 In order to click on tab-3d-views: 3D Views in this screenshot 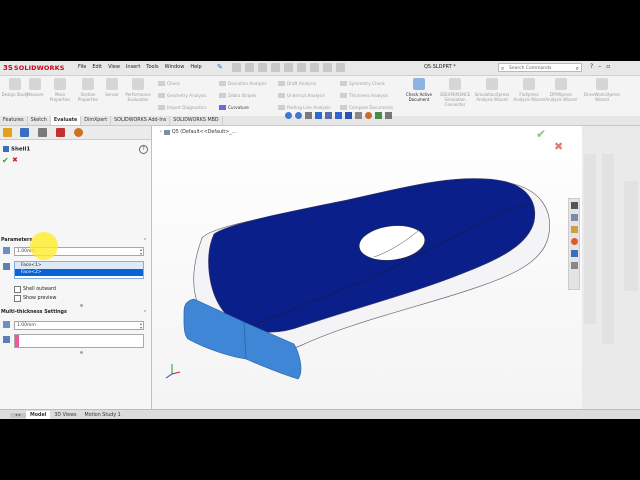, I will do `click(65, 415)`.